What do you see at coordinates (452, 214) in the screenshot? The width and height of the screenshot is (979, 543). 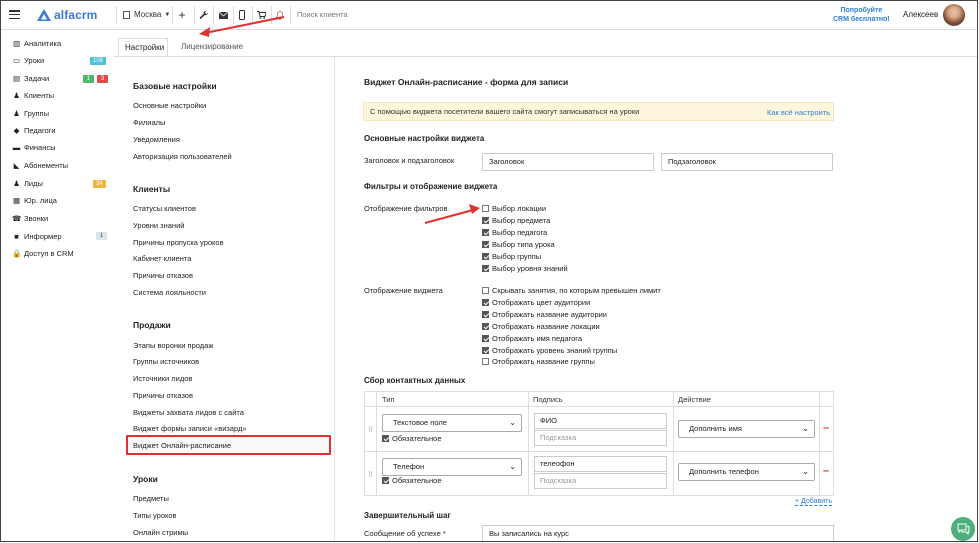 I see `arrow-to-location-filter` at bounding box center [452, 214].